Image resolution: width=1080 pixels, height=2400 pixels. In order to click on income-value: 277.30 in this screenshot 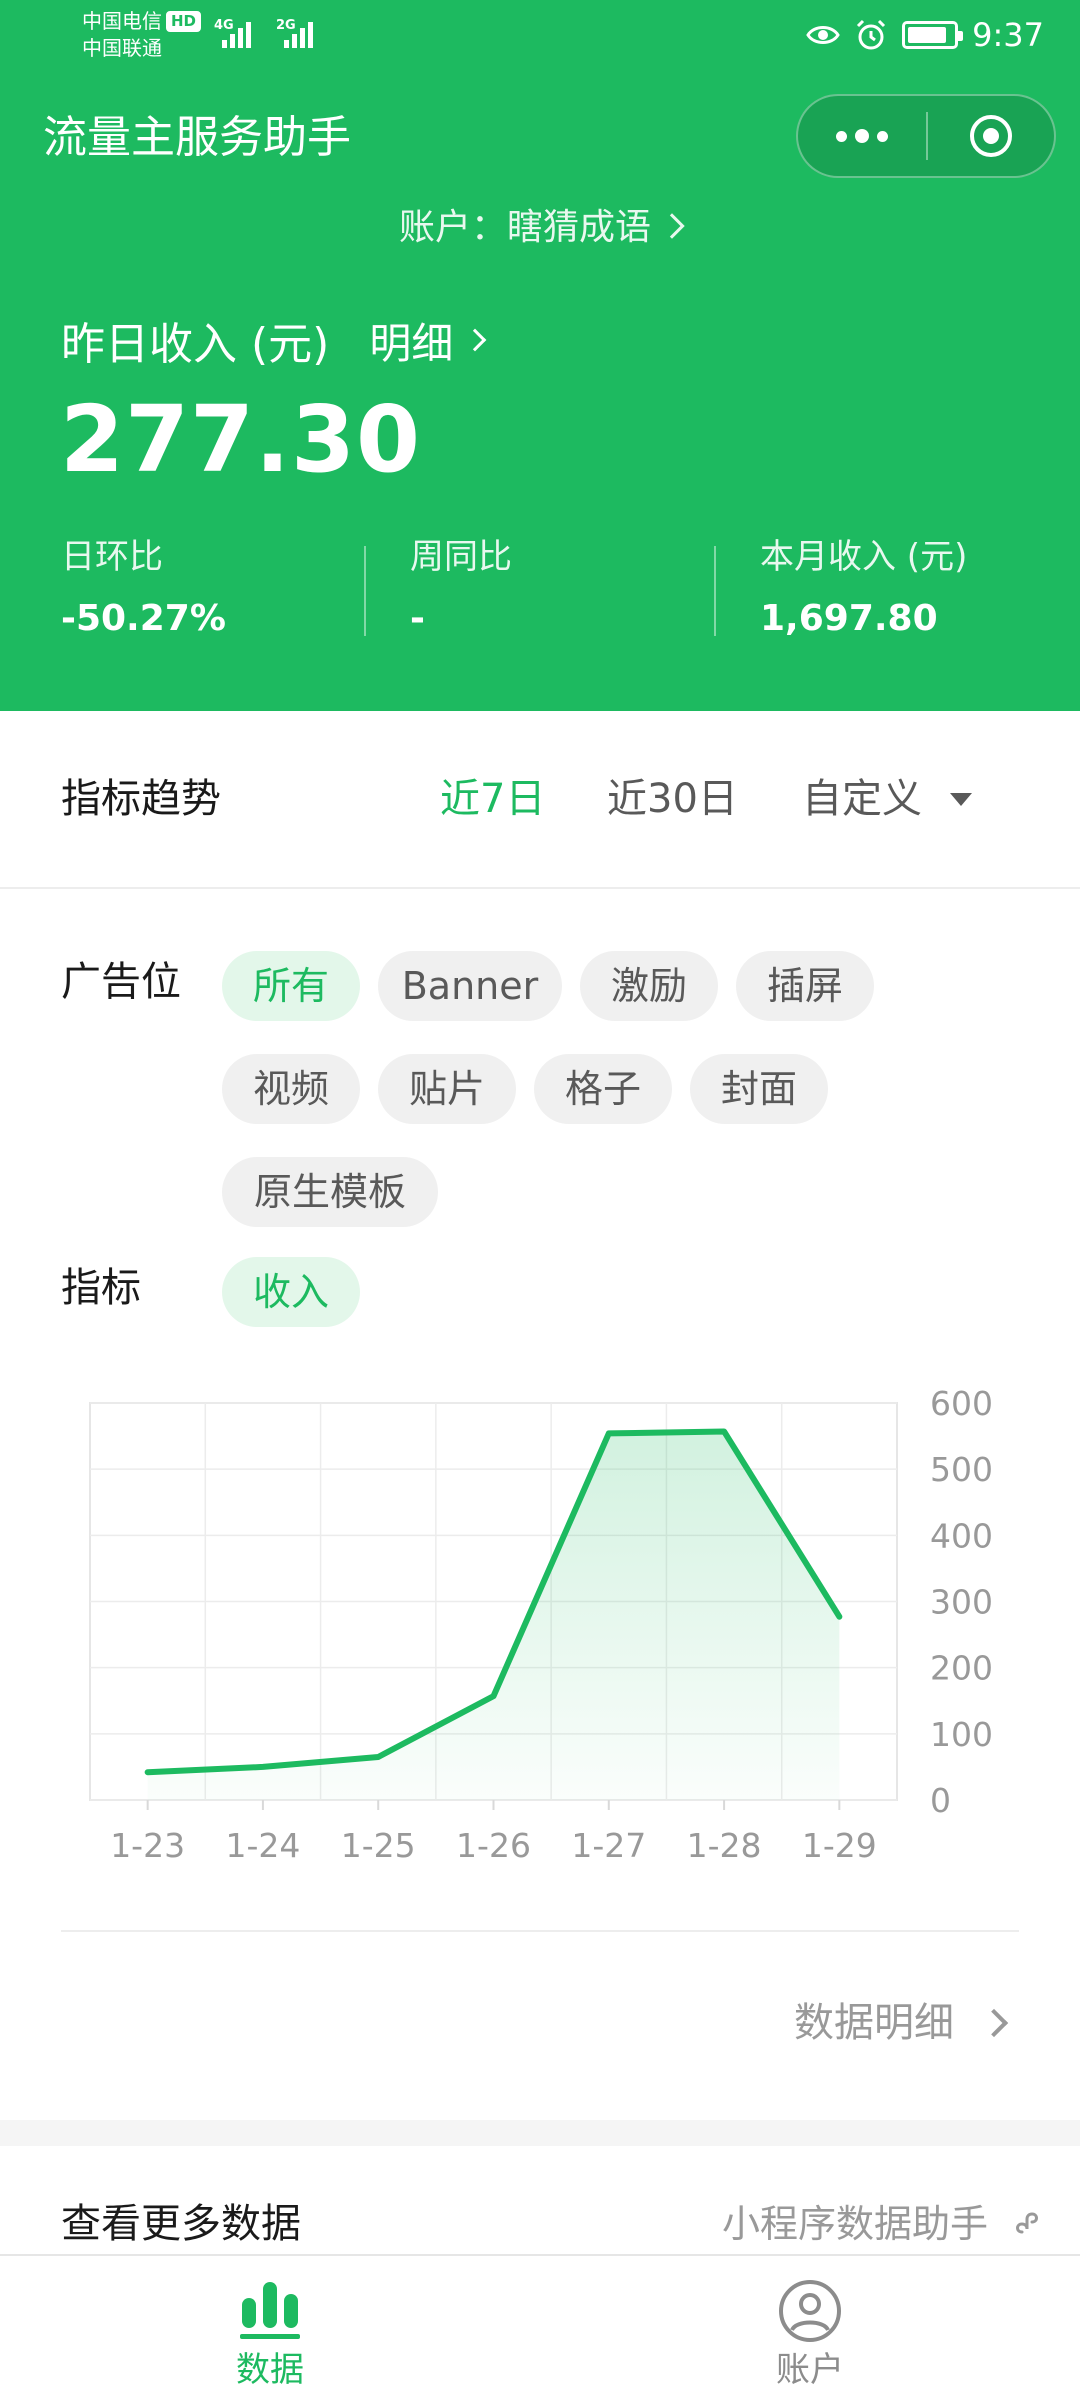, I will do `click(241, 439)`.